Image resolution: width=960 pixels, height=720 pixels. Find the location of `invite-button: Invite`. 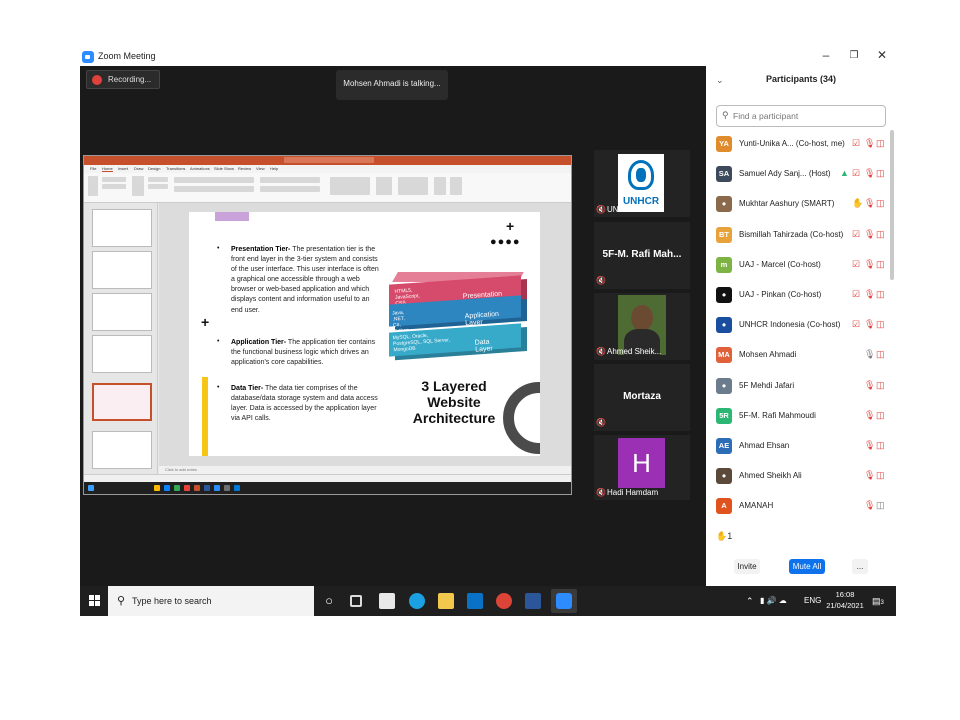

invite-button: Invite is located at coordinates (747, 566).